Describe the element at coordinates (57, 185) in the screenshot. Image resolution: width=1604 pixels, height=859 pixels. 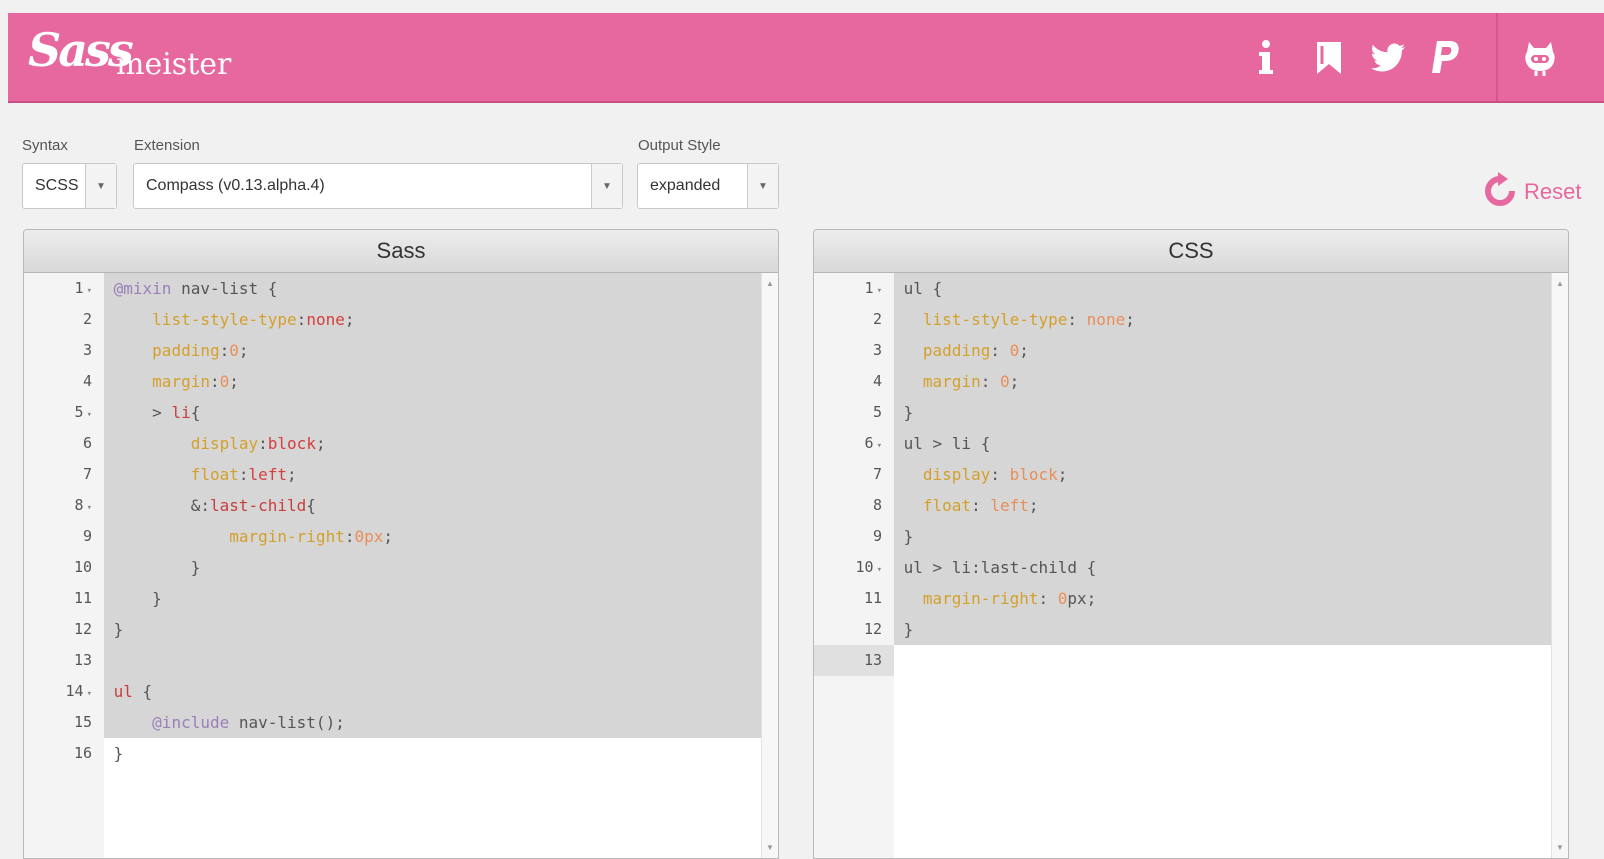
I see `syntax-value: SCSS` at that location.